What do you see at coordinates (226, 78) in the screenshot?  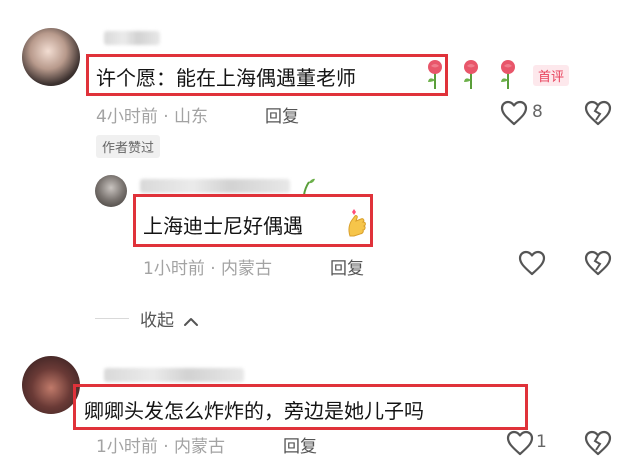 I see `comment-text-1: 许个愿：能在上海偶遇董老师` at bounding box center [226, 78].